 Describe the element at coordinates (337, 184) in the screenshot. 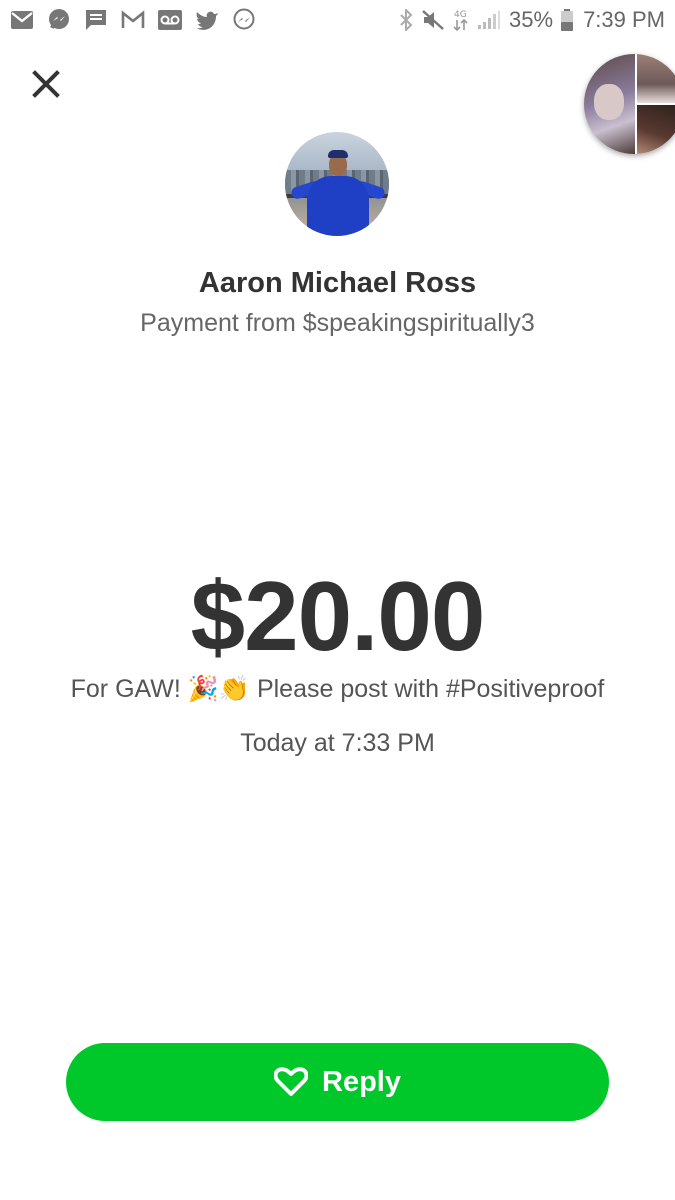

I see `avatar` at that location.